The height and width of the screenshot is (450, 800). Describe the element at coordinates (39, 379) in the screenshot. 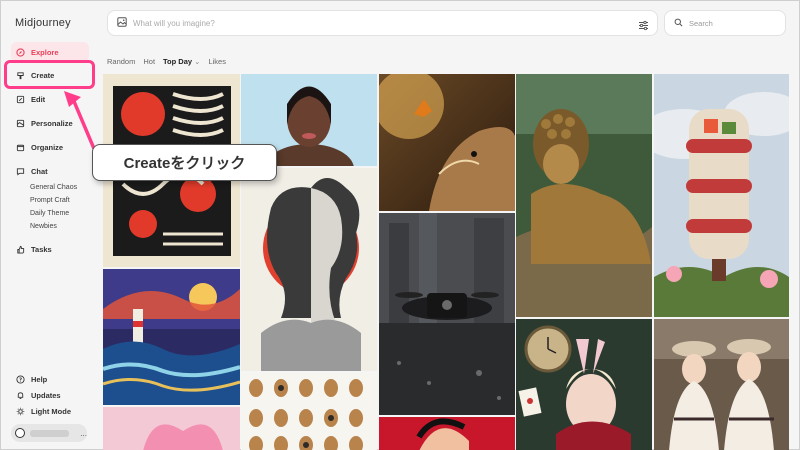

I see `nav-help-label: Help` at that location.